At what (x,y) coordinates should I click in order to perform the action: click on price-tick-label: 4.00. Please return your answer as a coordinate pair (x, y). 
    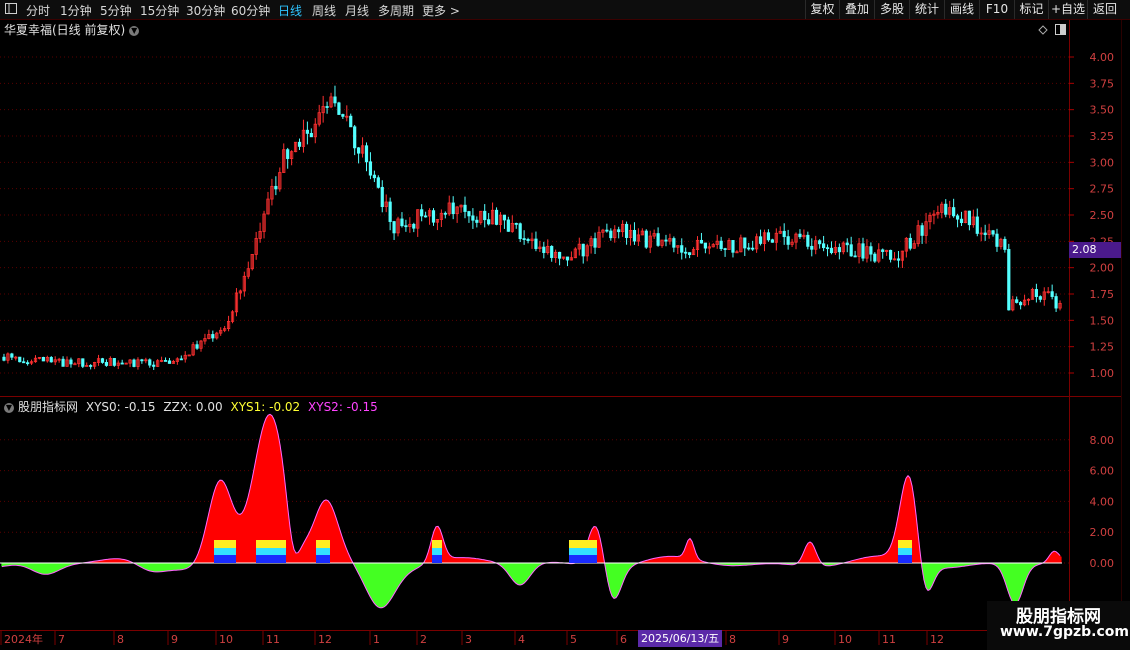
    Looking at the image, I should click on (1102, 57).